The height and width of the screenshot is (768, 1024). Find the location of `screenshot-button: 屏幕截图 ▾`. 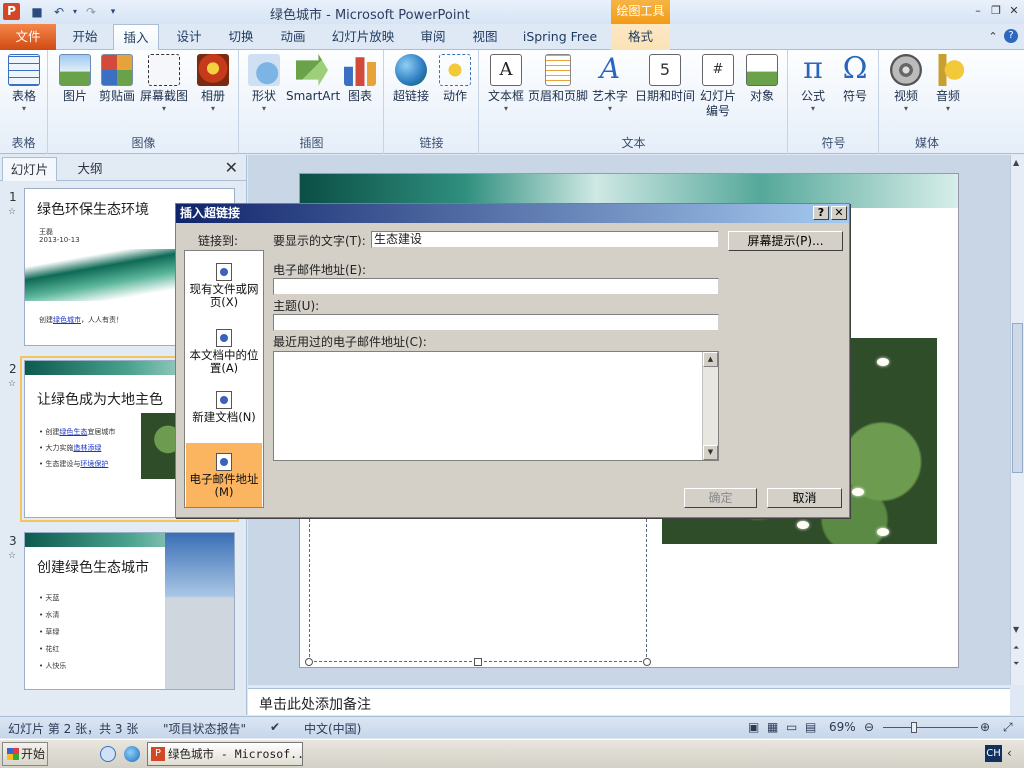

screenshot-button: 屏幕截图 ▾ is located at coordinates (164, 83).